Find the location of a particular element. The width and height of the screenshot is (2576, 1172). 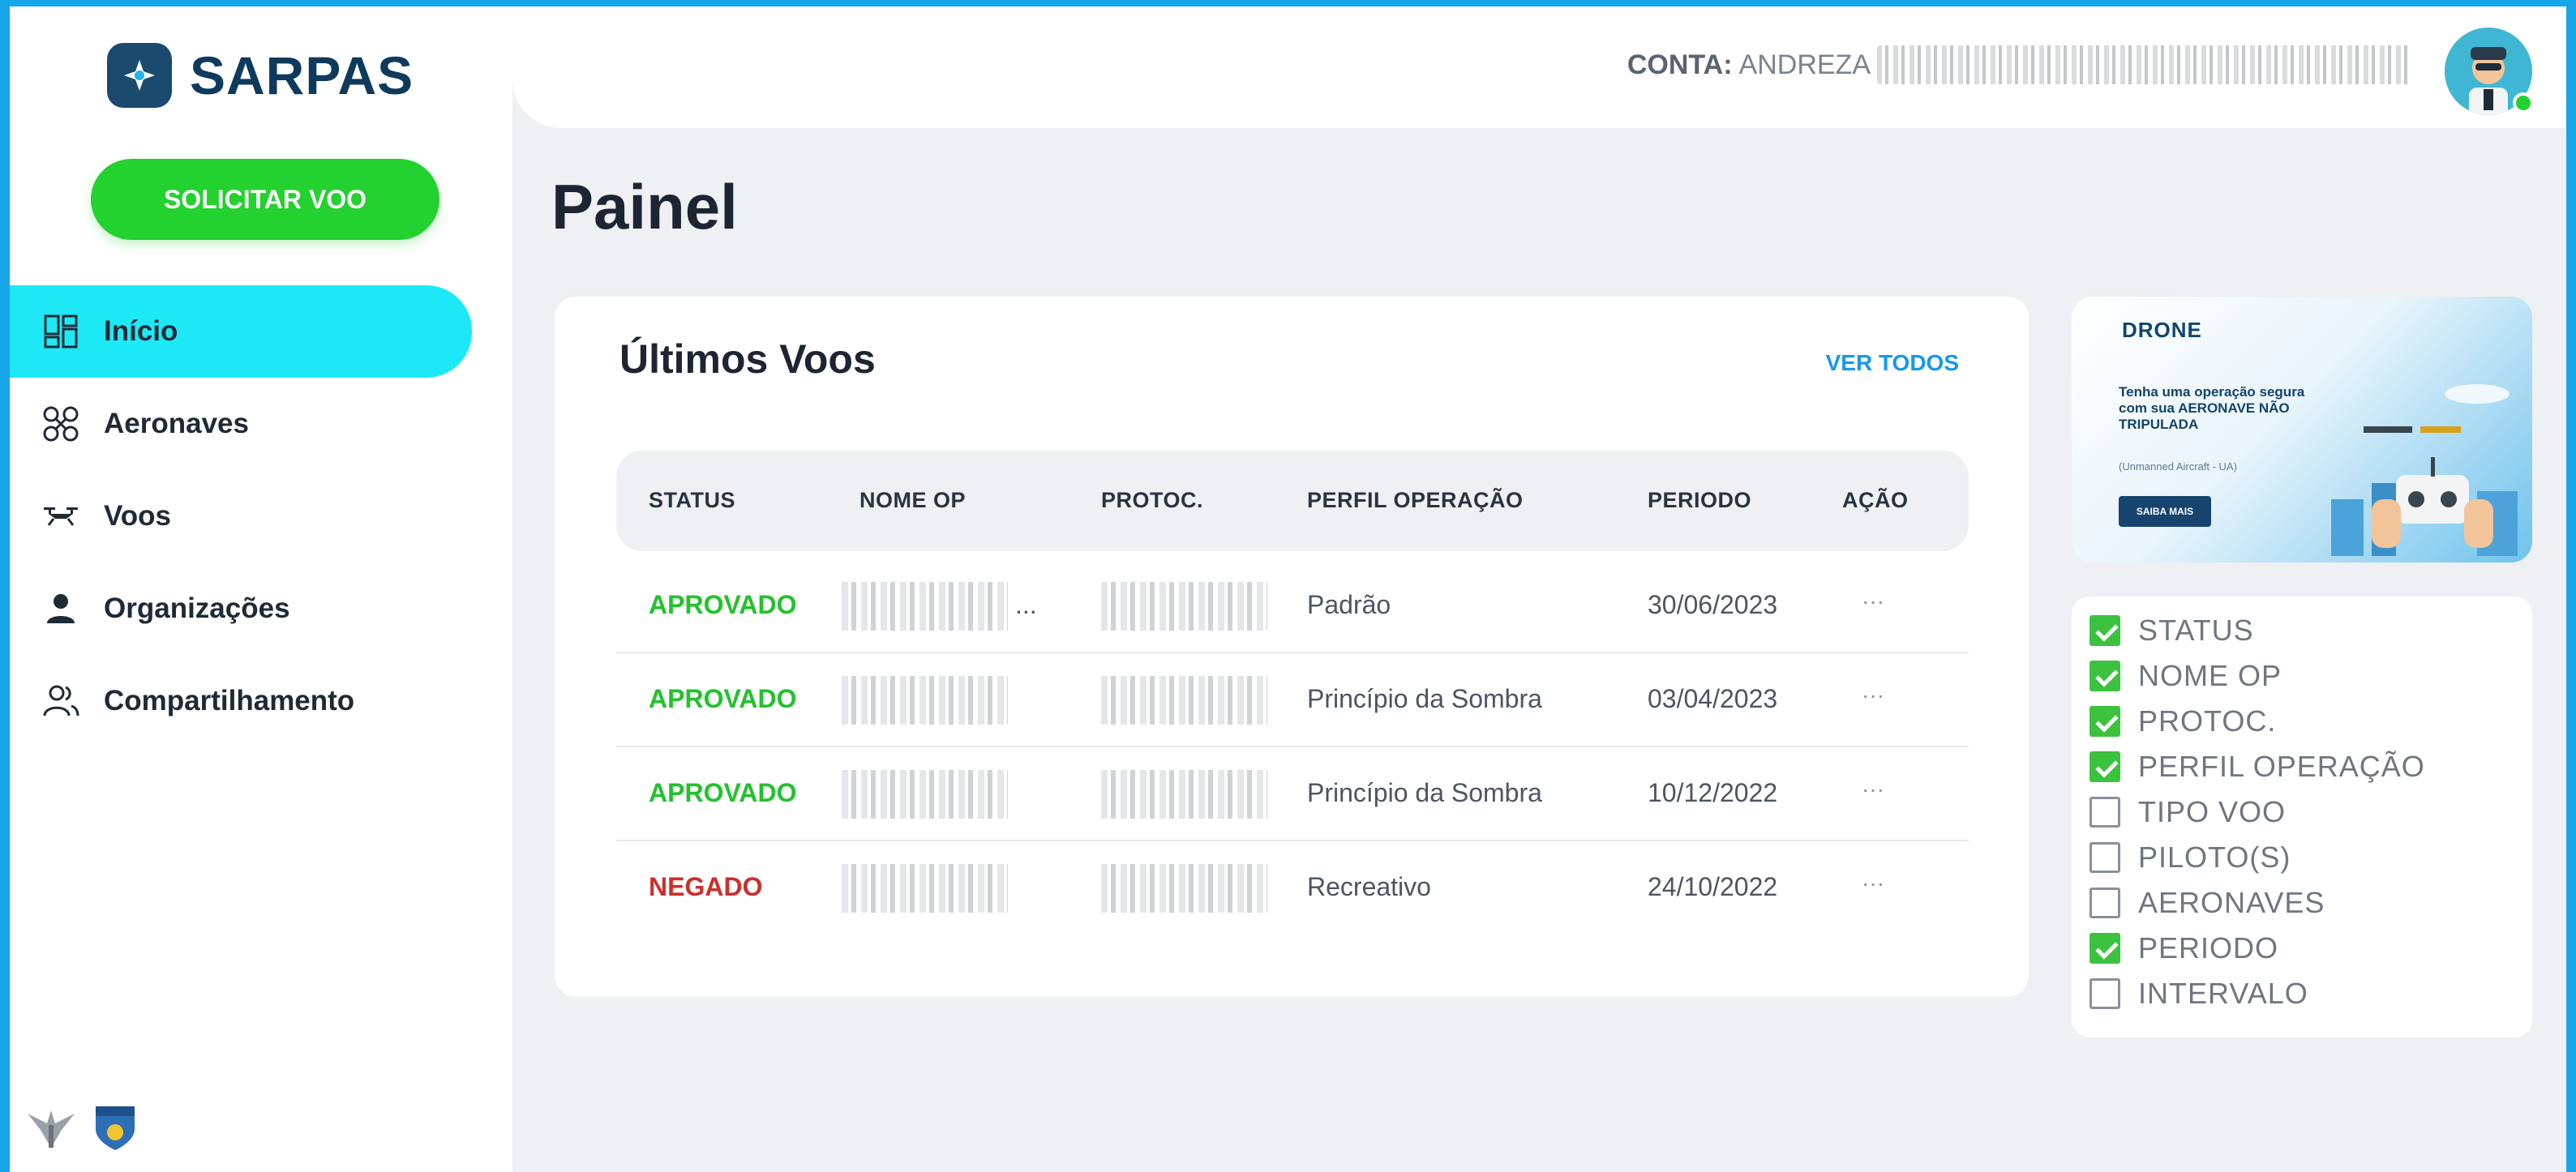

dashboard-icon is located at coordinates (61, 331).